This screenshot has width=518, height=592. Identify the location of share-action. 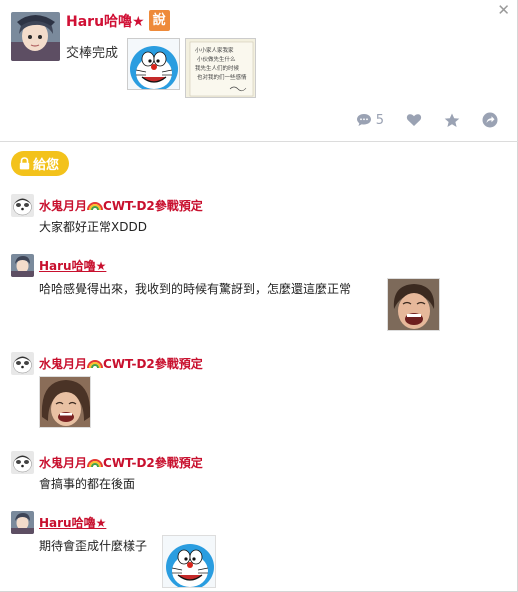
(490, 120).